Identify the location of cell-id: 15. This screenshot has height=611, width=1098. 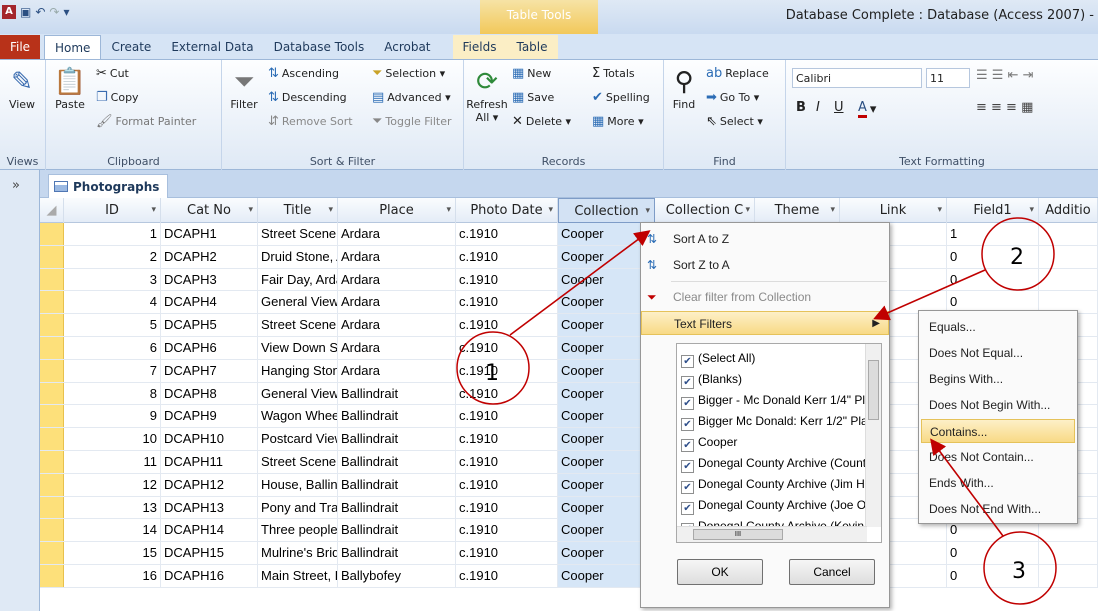
(112, 553).